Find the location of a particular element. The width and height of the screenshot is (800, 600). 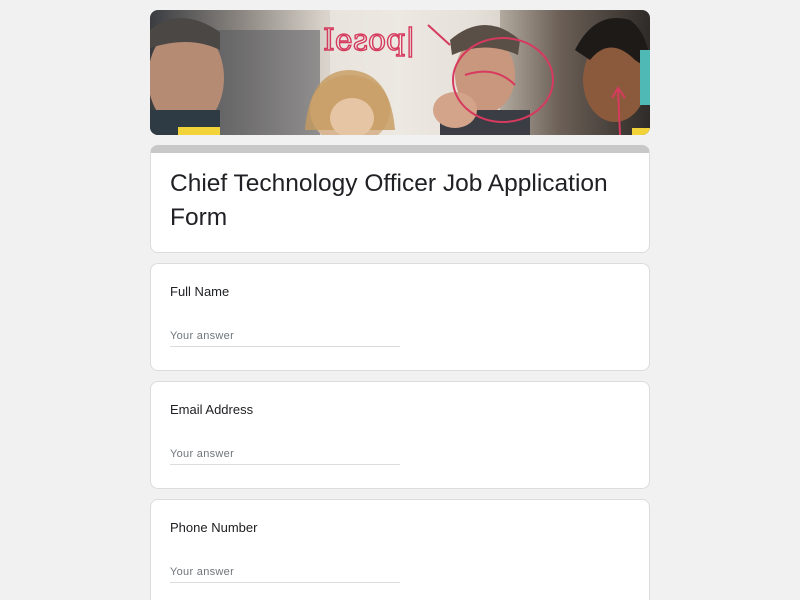

team-whiteboard-photo-icon: Ieƨoq| is located at coordinates (400, 72).